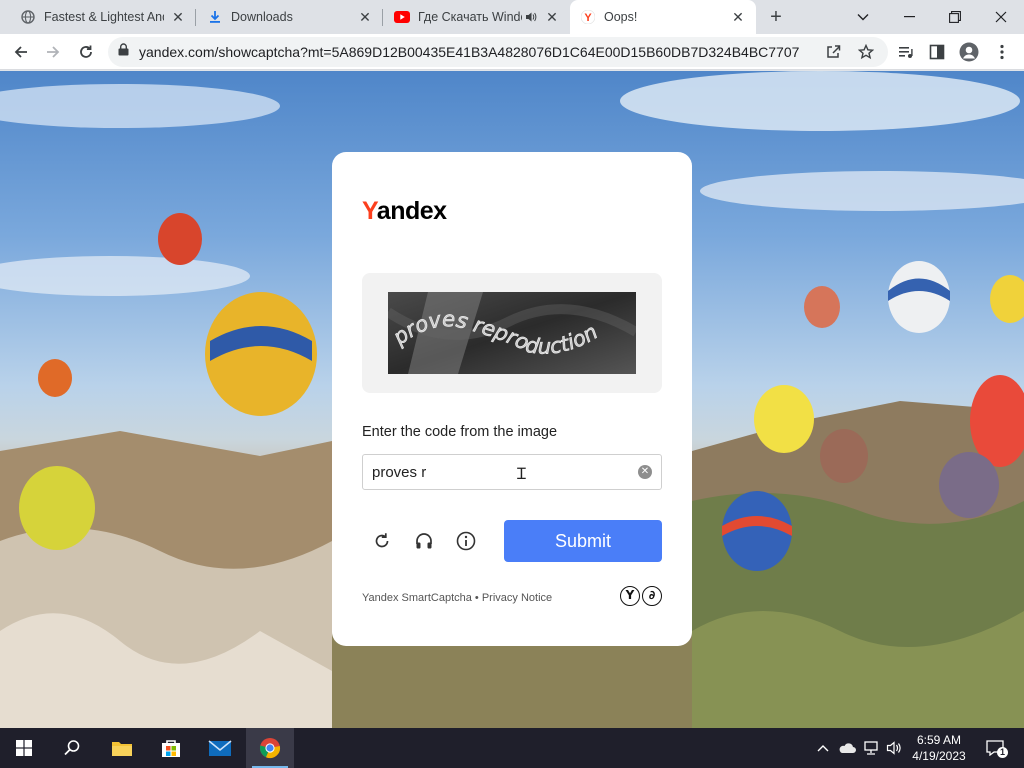 The width and height of the screenshot is (1024, 768). Describe the element at coordinates (866, 52) in the screenshot. I see `bookmark-star-icon` at that location.